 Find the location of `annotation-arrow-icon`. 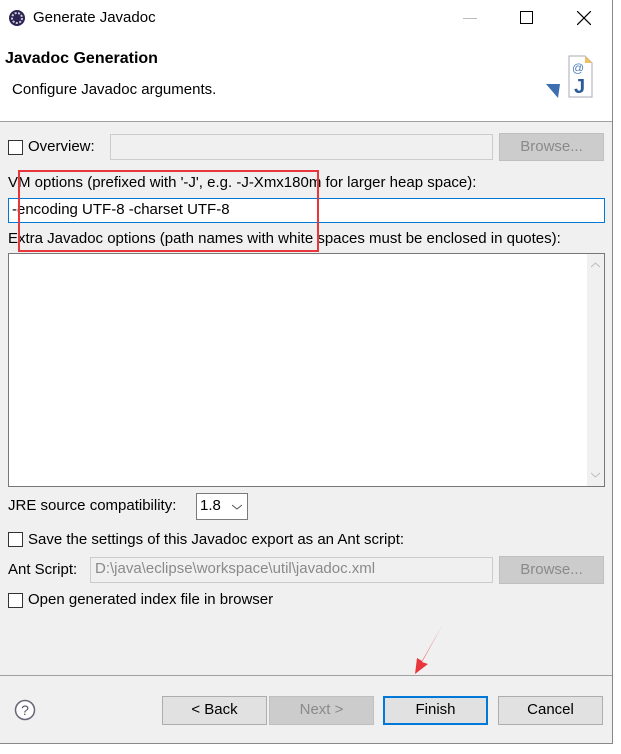

annotation-arrow-icon is located at coordinates (429, 649).